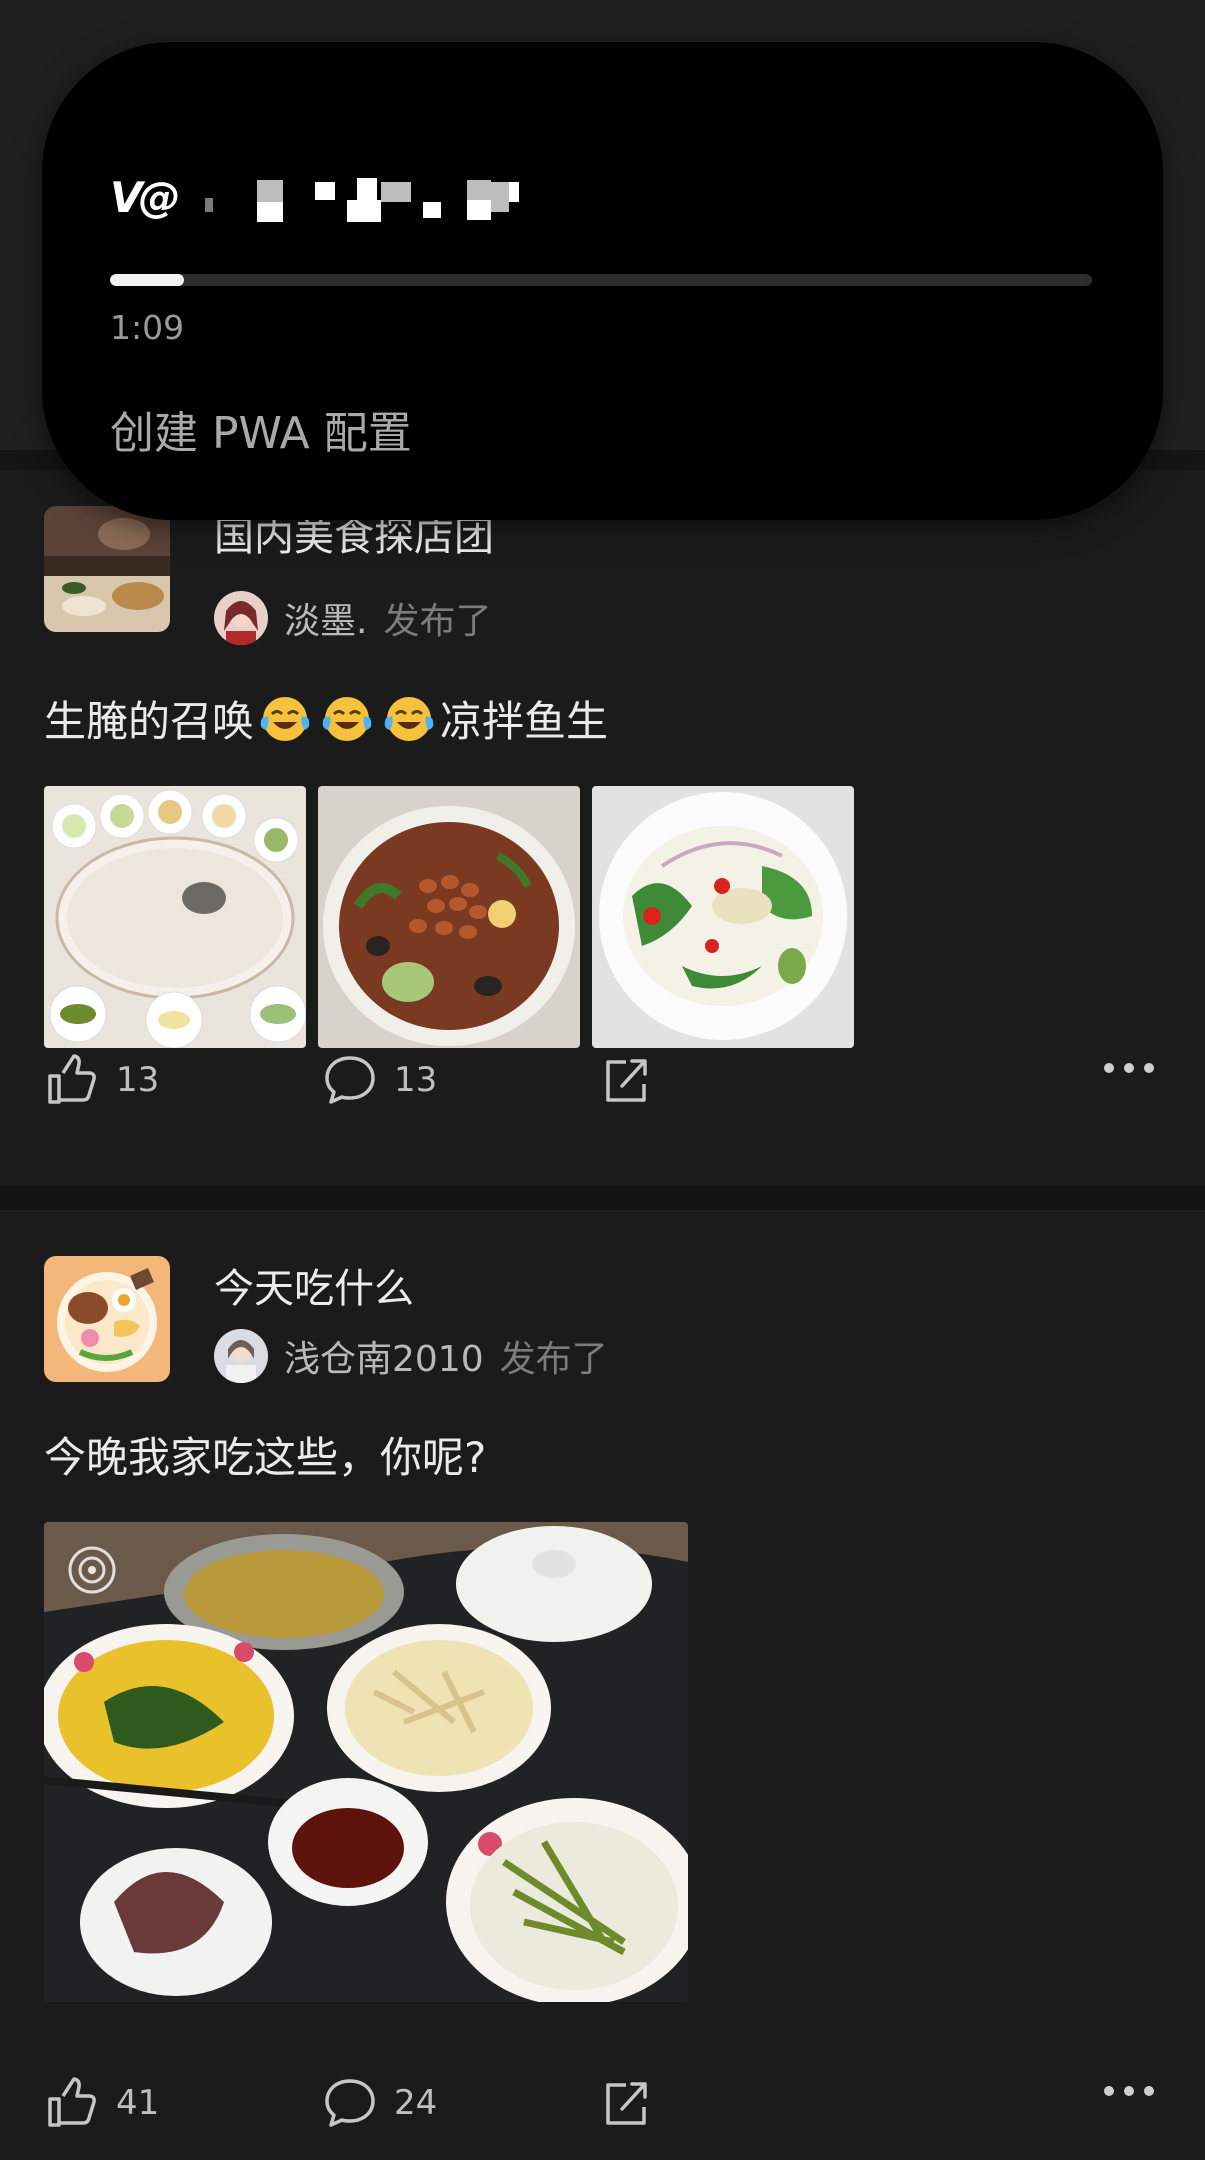  What do you see at coordinates (147, 280) in the screenshot?
I see `playback-progress-fill` at bounding box center [147, 280].